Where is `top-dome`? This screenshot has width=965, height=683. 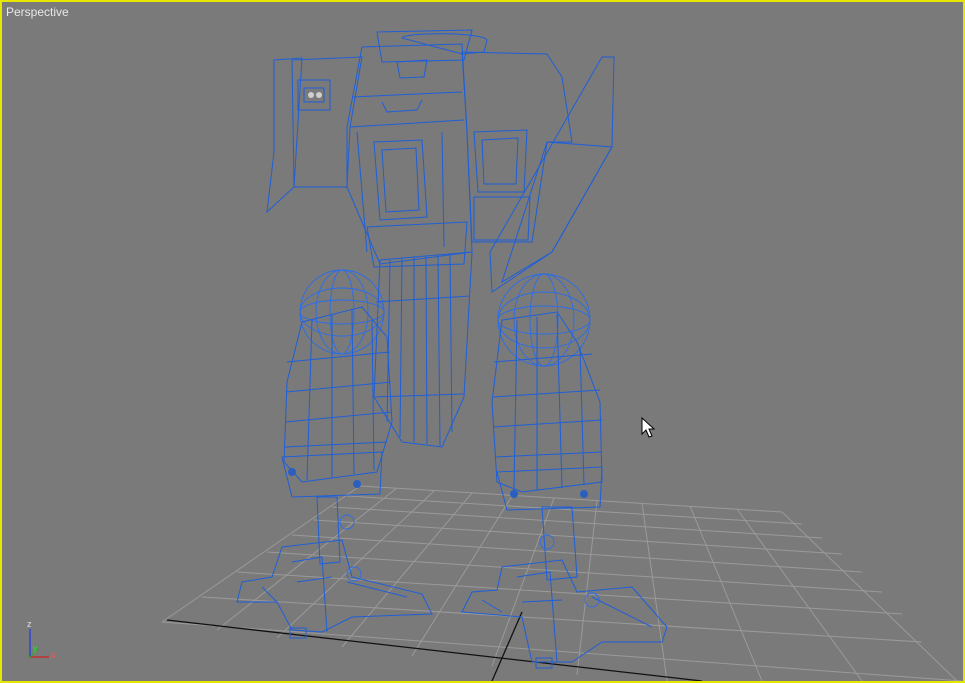 top-dome is located at coordinates (444, 44).